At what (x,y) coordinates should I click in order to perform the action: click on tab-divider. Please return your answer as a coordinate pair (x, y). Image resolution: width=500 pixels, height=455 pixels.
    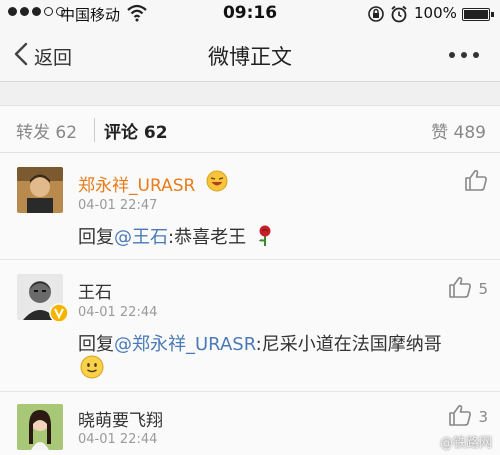
    Looking at the image, I should click on (94, 130).